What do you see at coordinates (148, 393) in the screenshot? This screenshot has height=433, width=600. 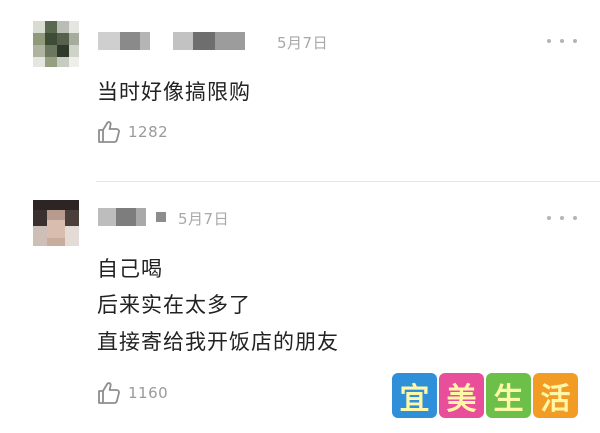 I see `like-count: 1160` at bounding box center [148, 393].